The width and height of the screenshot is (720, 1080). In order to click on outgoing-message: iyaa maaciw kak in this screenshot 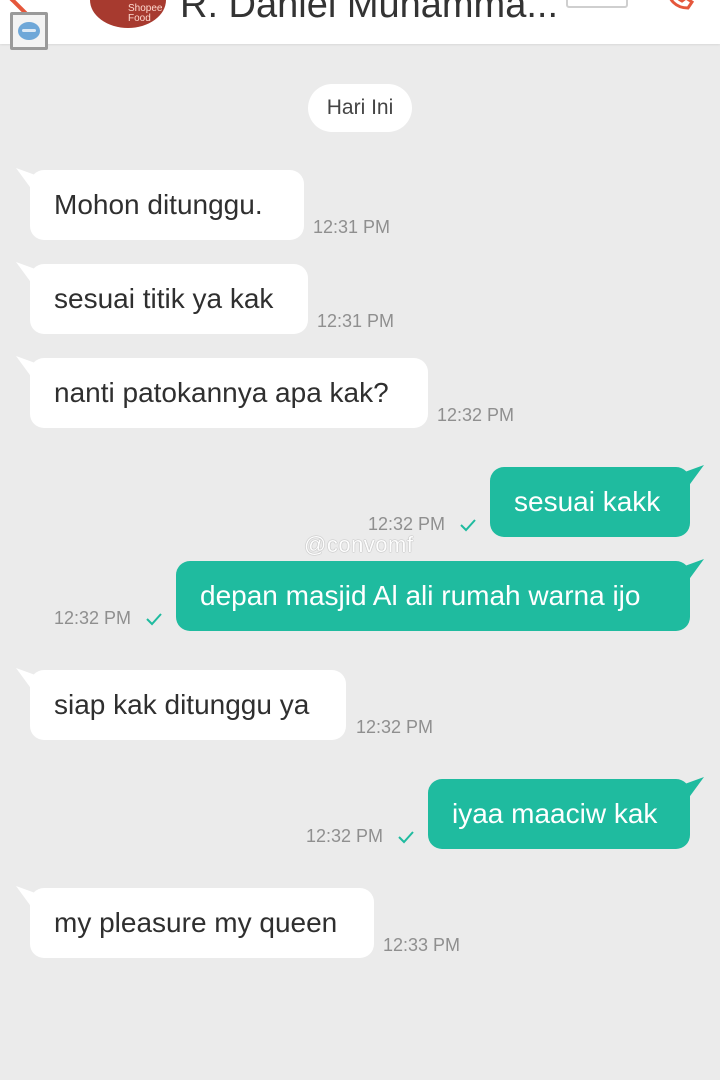, I will do `click(559, 814)`.